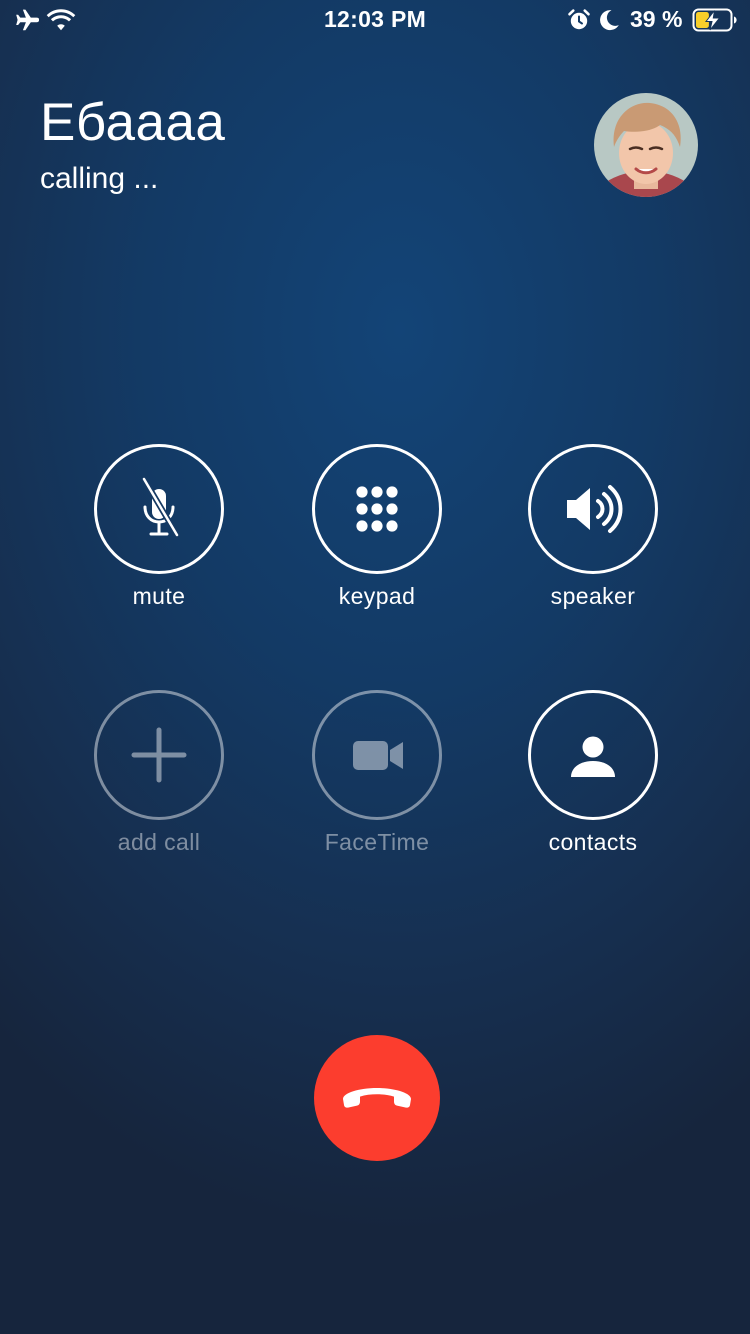 This screenshot has width=750, height=1334. I want to click on keypad-label: keypad, so click(377, 596).